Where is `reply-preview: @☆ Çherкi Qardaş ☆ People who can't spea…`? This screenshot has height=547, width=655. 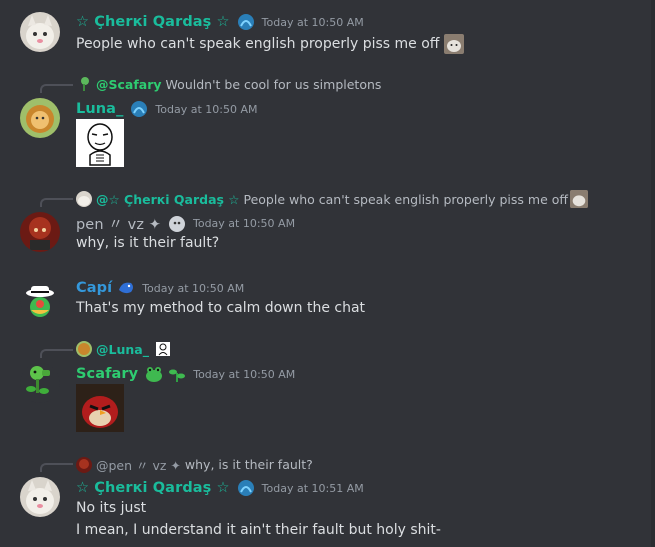 reply-preview: @☆ Çherкi Qardaş ☆ People who can't spea… is located at coordinates (332, 199).